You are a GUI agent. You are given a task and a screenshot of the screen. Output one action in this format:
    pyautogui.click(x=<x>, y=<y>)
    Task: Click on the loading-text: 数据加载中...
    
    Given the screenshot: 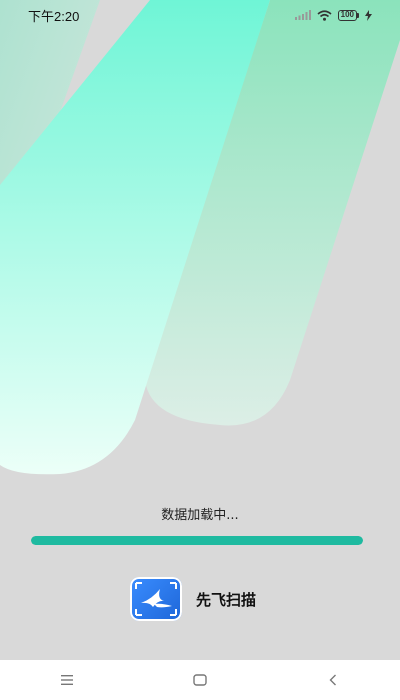 What is the action you would take?
    pyautogui.click(x=200, y=515)
    